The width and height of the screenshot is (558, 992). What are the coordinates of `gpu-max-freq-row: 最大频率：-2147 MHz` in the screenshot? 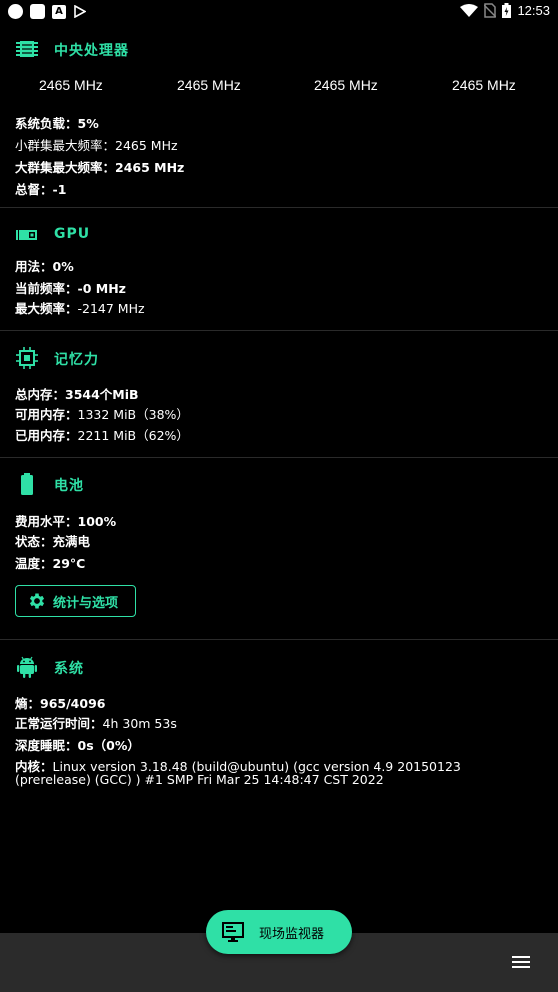 It's located at (80, 307).